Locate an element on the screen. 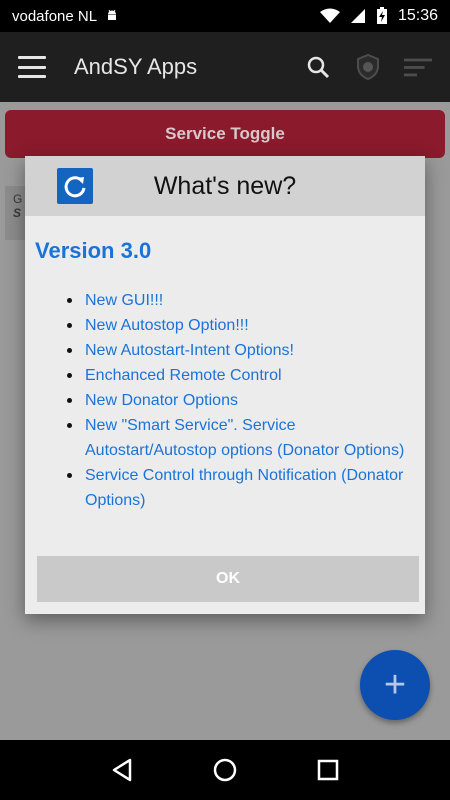 This screenshot has width=450, height=800. shield-icon is located at coordinates (368, 67).